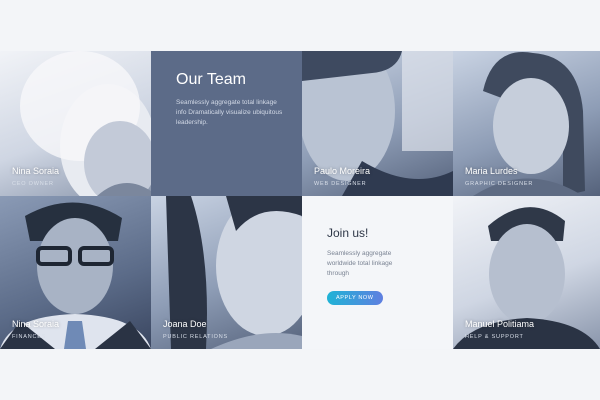 This screenshot has width=600, height=400. Describe the element at coordinates (211, 79) in the screenshot. I see `our-team-heading: Our Team` at that location.